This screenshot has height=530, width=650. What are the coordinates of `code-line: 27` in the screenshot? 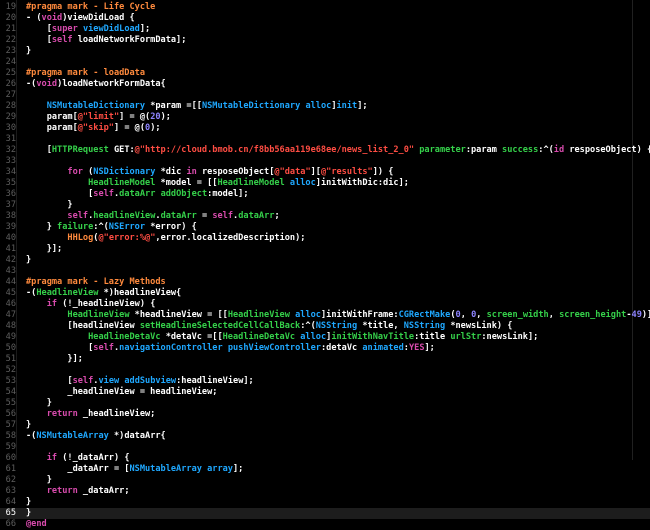 It's located at (325, 95).